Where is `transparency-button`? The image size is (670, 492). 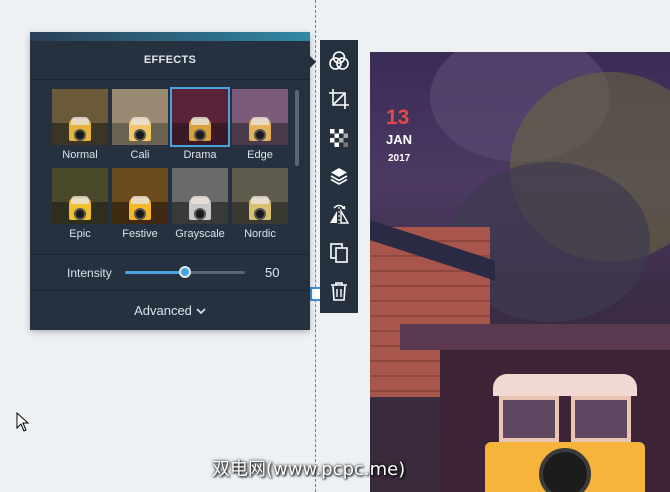 transparency-button is located at coordinates (339, 138).